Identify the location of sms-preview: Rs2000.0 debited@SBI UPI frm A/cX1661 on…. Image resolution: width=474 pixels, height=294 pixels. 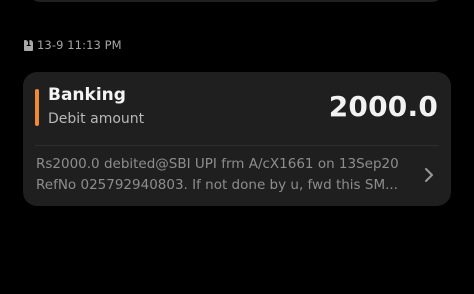
(226, 175).